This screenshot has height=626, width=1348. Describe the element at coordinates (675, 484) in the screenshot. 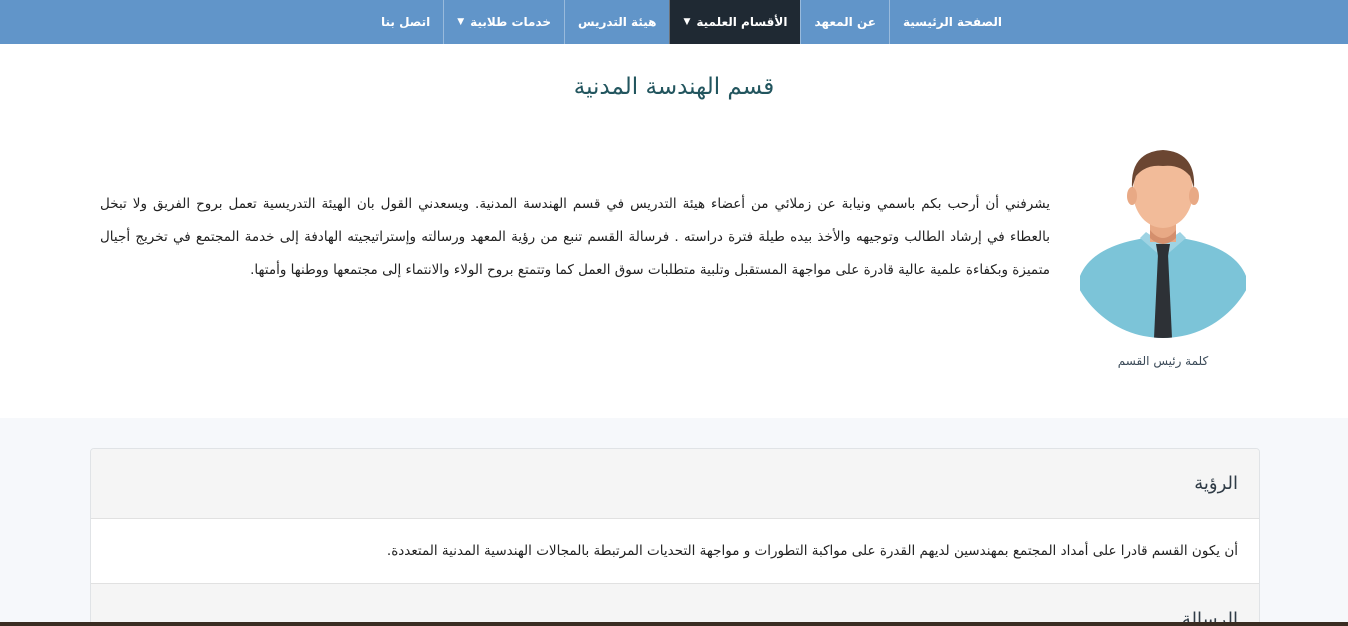

I see `vision-panel-heading: الرؤية` at that location.